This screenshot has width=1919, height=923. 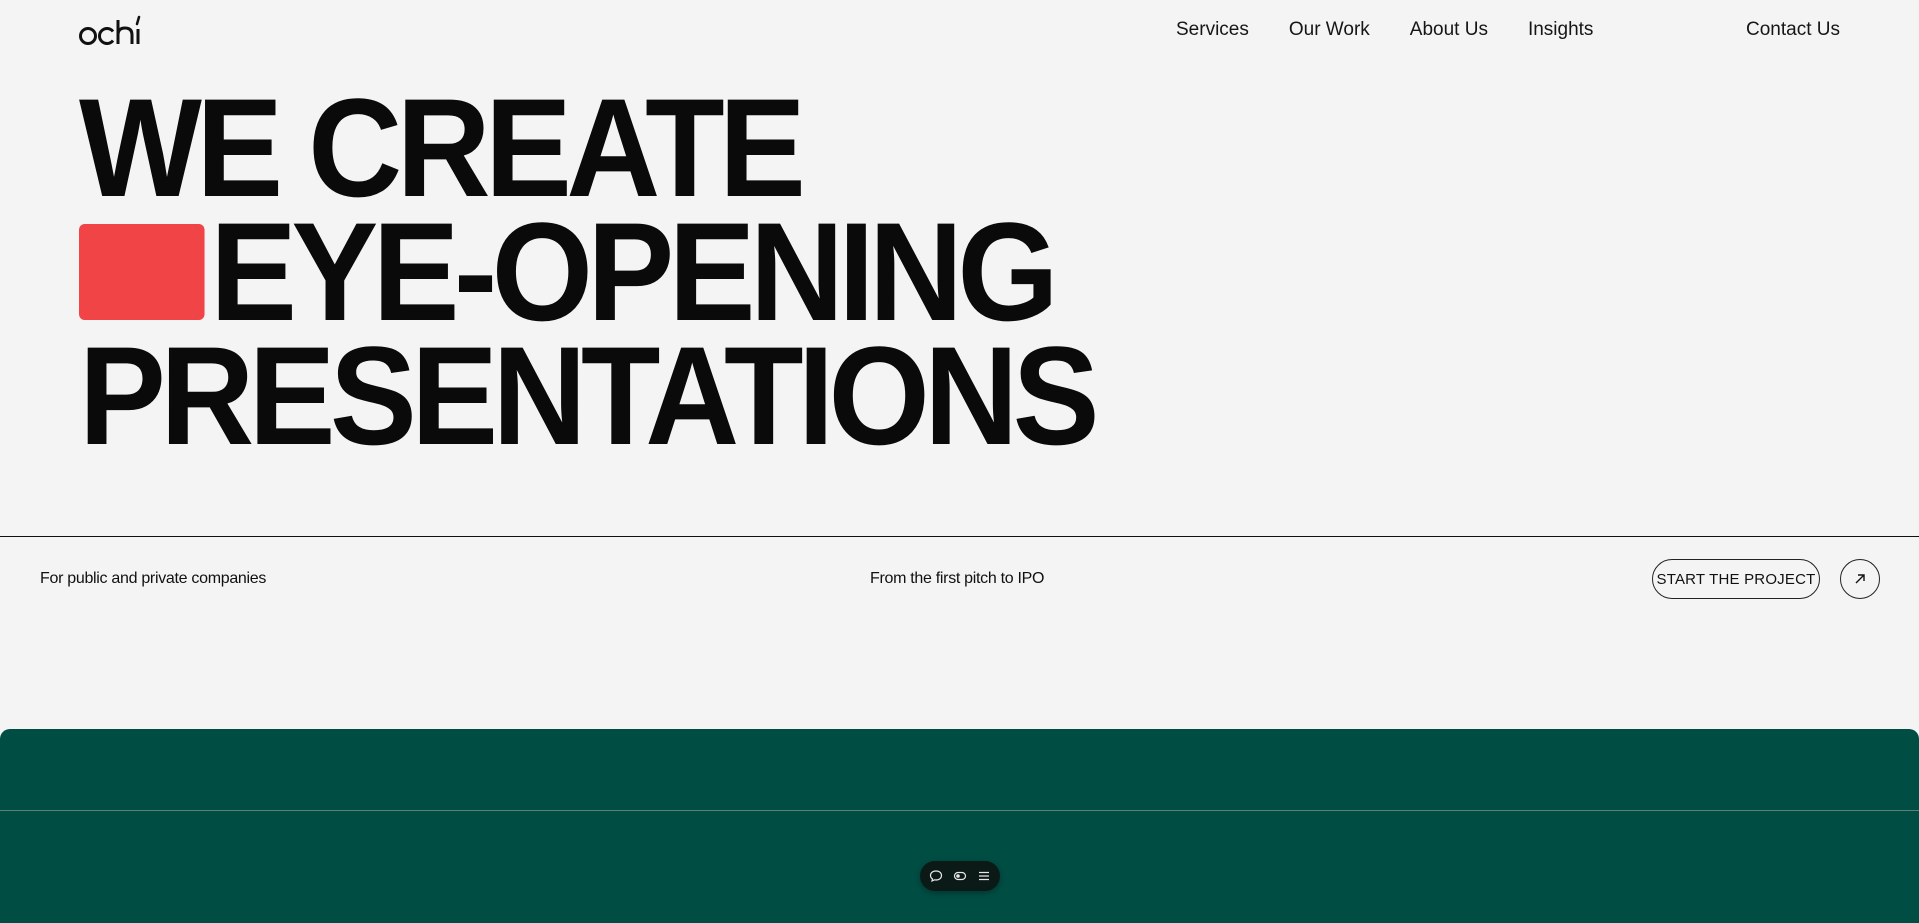 What do you see at coordinates (634, 271) in the screenshot?
I see `hero-line-2: EYE-OPENING` at bounding box center [634, 271].